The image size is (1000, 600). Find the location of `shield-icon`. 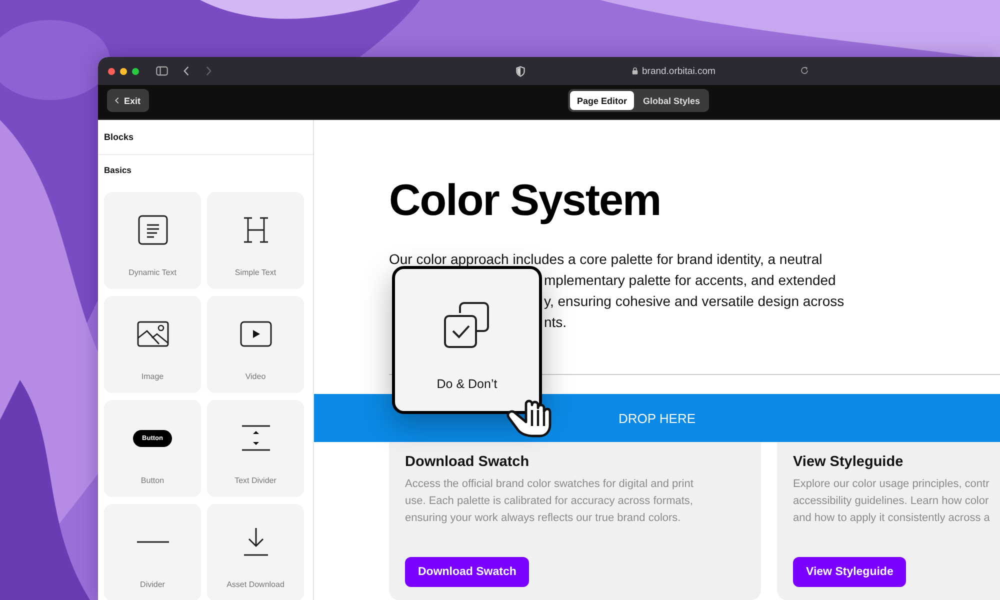

shield-icon is located at coordinates (520, 71).